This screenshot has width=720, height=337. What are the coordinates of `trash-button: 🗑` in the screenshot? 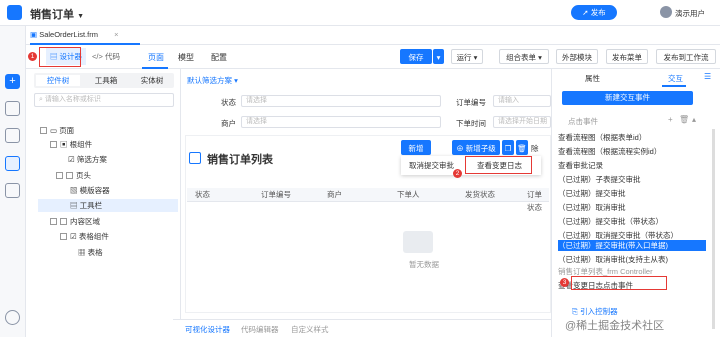 It's located at (522, 147).